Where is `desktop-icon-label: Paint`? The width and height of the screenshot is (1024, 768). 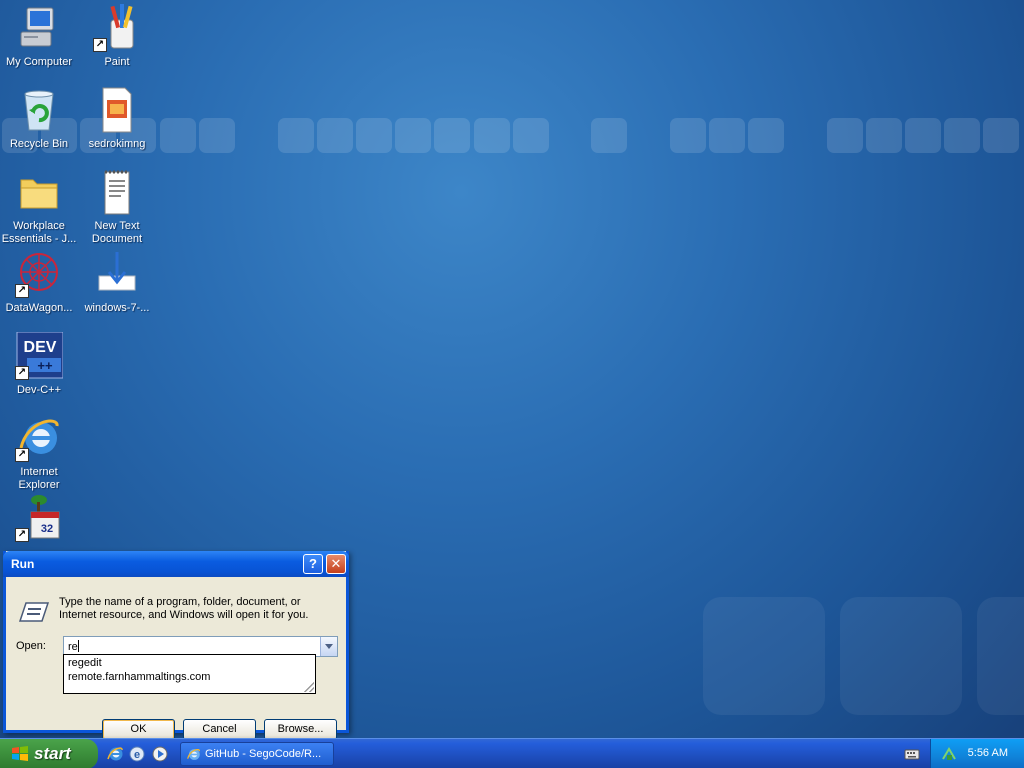
desktop-icon-label: Paint is located at coordinates (117, 62).